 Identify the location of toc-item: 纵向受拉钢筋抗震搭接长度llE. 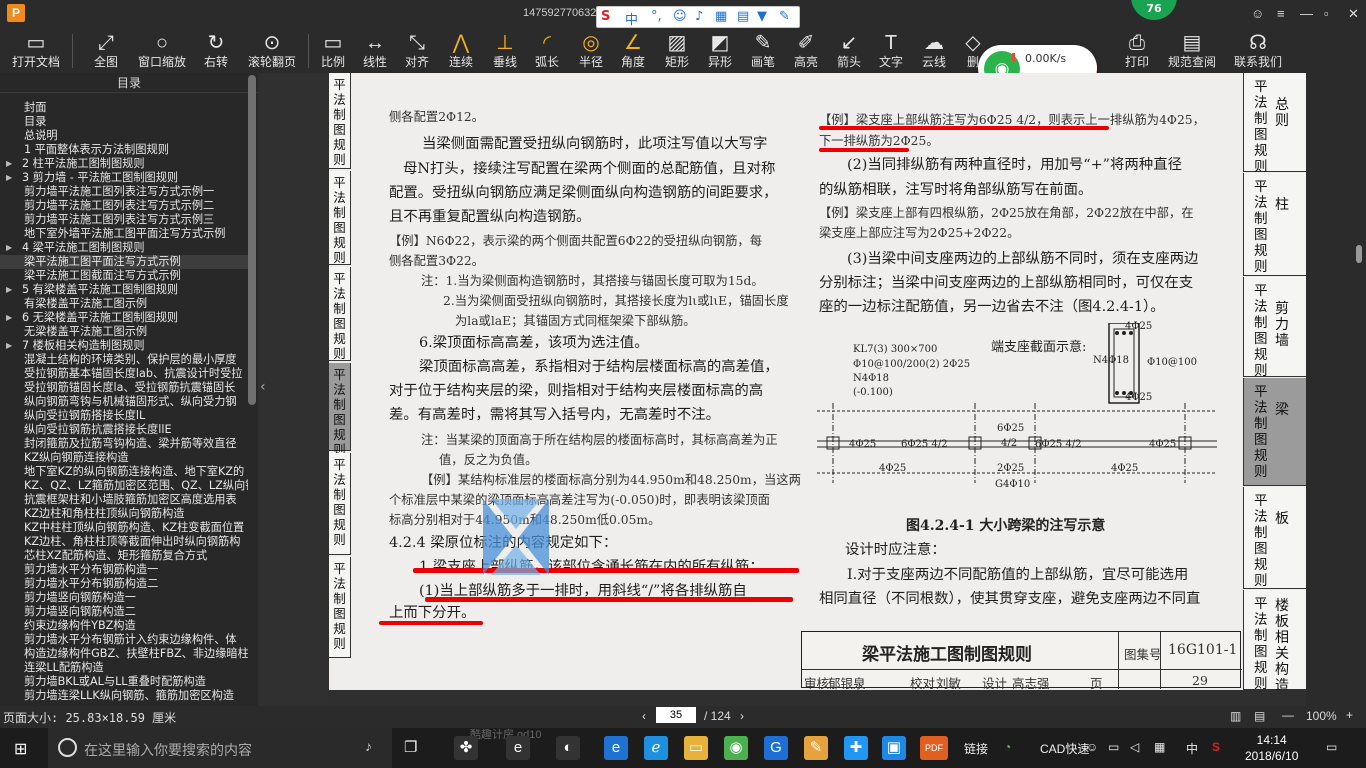
(124, 430).